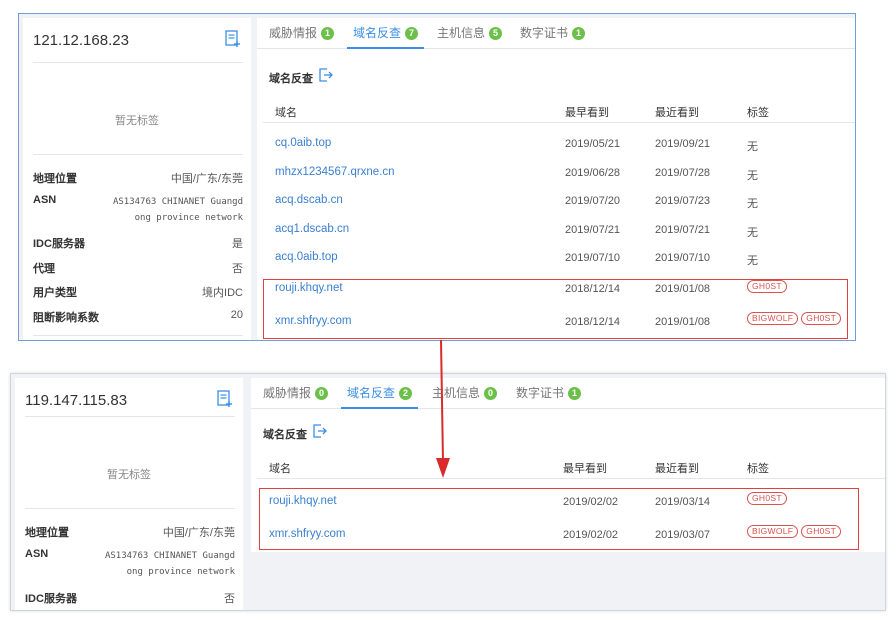 Image resolution: width=892 pixels, height=620 pixels. I want to click on last-seen: 2019/09/21, so click(683, 144).